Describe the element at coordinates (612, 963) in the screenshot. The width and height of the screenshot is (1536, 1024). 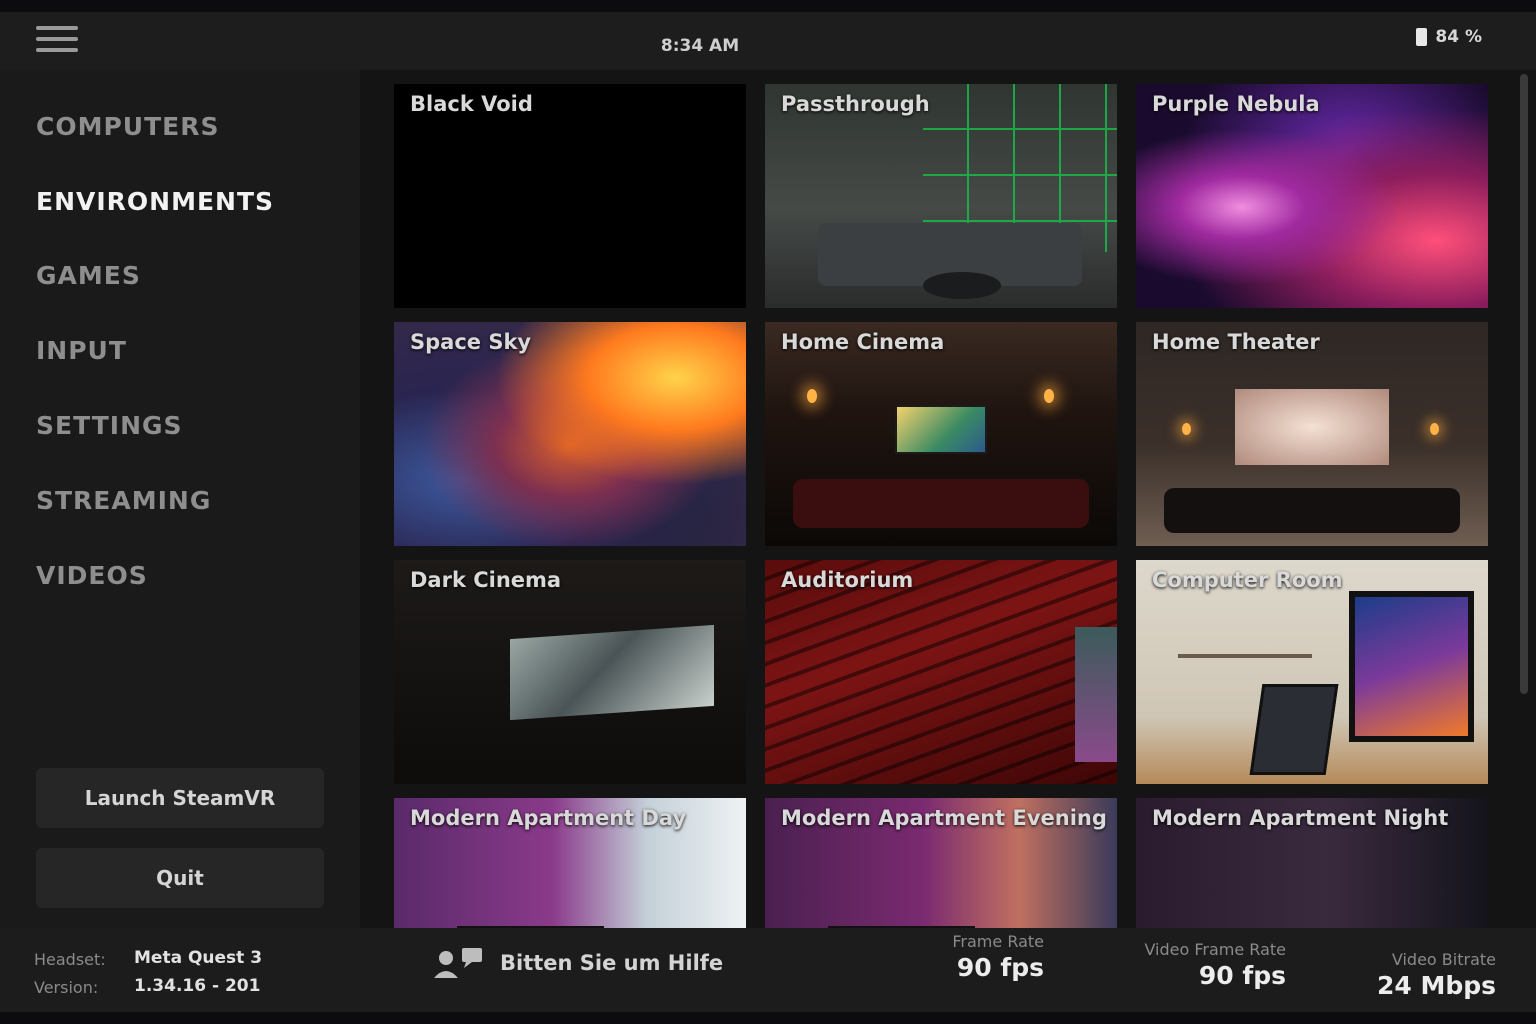
I see `help-label: Bitten Sie um Hilfe` at that location.